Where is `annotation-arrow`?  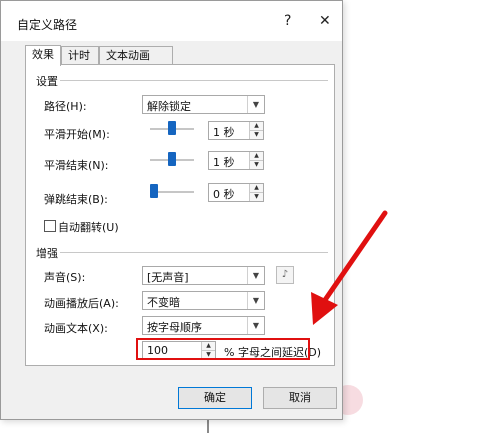
annotation-arrow is located at coordinates (349, 267).